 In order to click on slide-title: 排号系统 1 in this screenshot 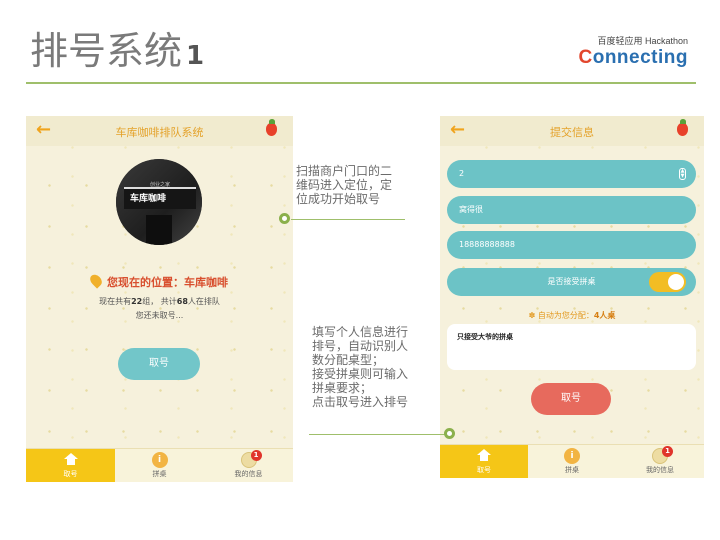, I will do `click(117, 47)`.